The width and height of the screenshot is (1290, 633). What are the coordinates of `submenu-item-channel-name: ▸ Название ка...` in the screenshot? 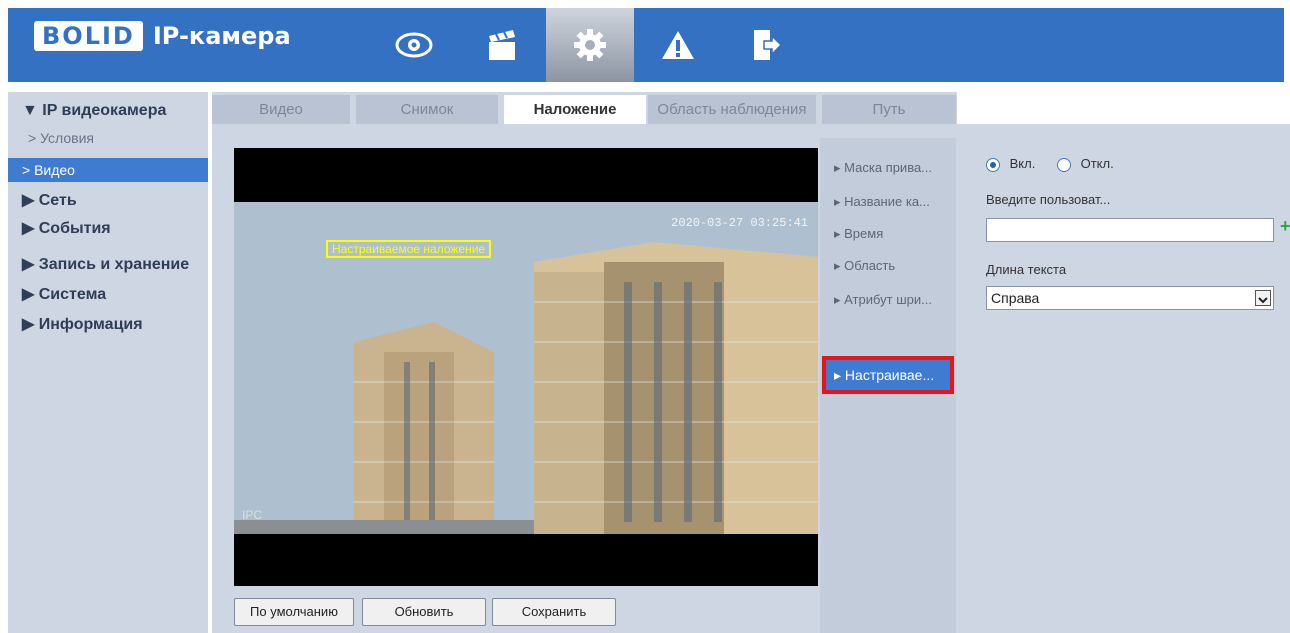 It's located at (882, 202).